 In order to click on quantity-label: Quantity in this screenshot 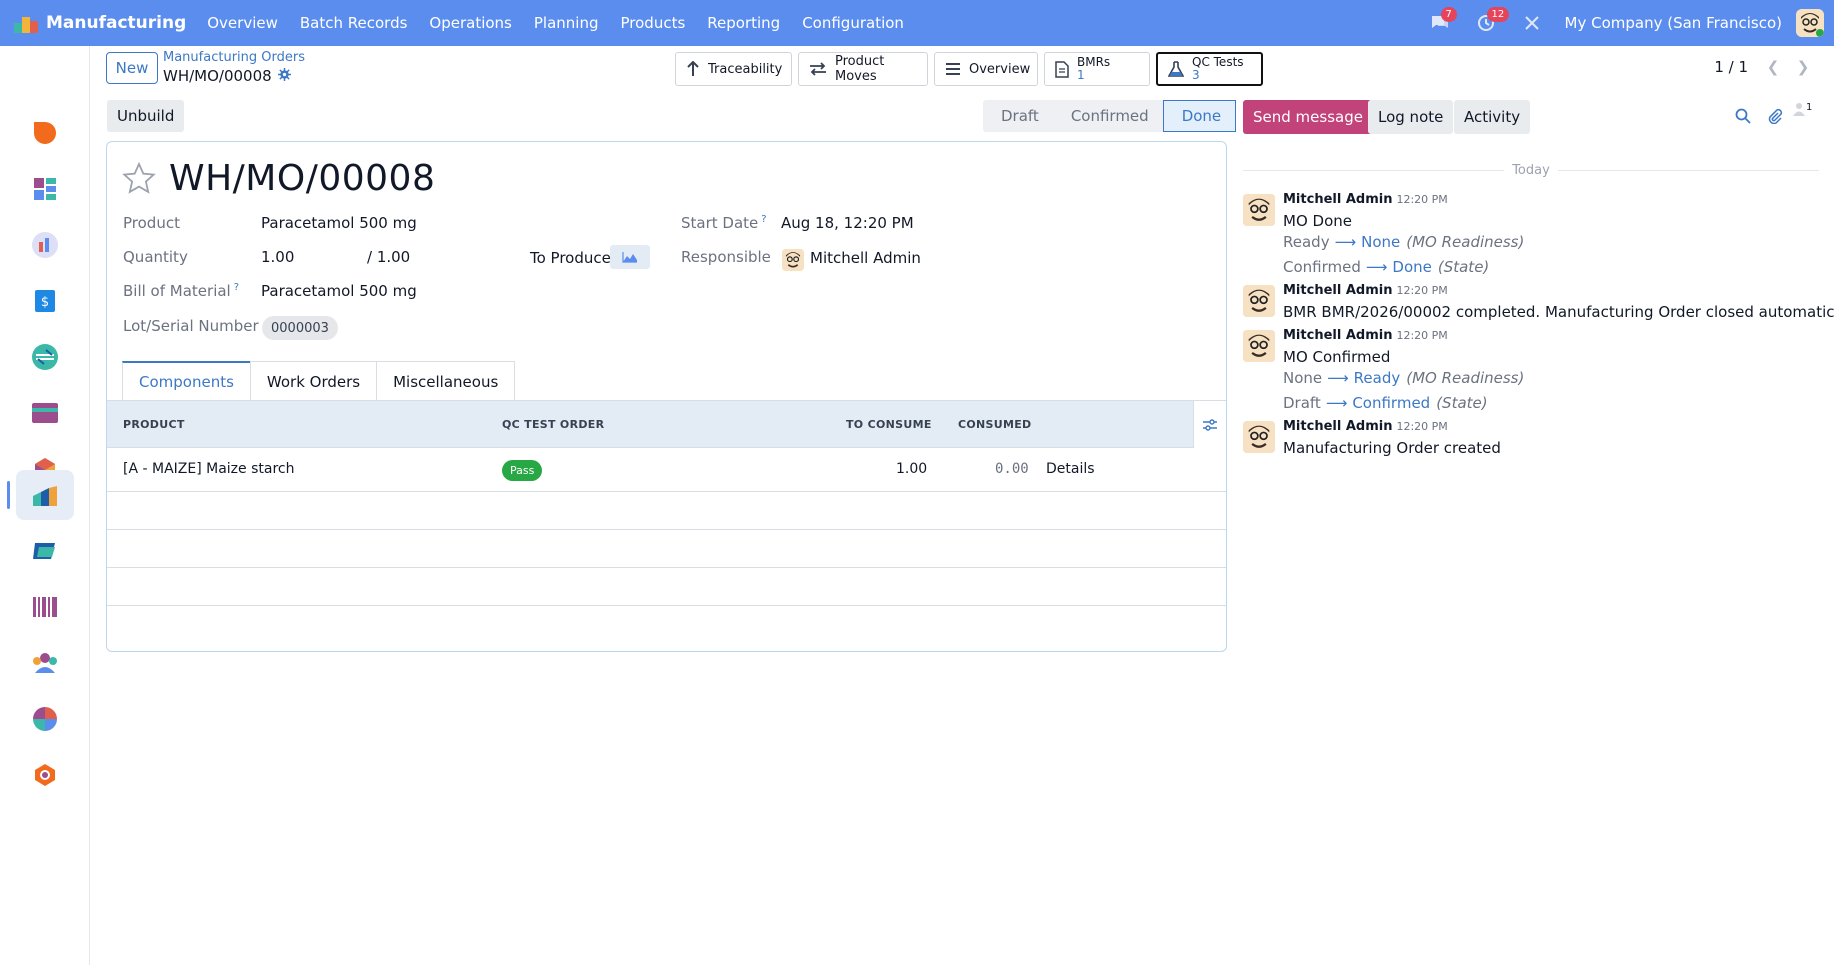, I will do `click(155, 257)`.